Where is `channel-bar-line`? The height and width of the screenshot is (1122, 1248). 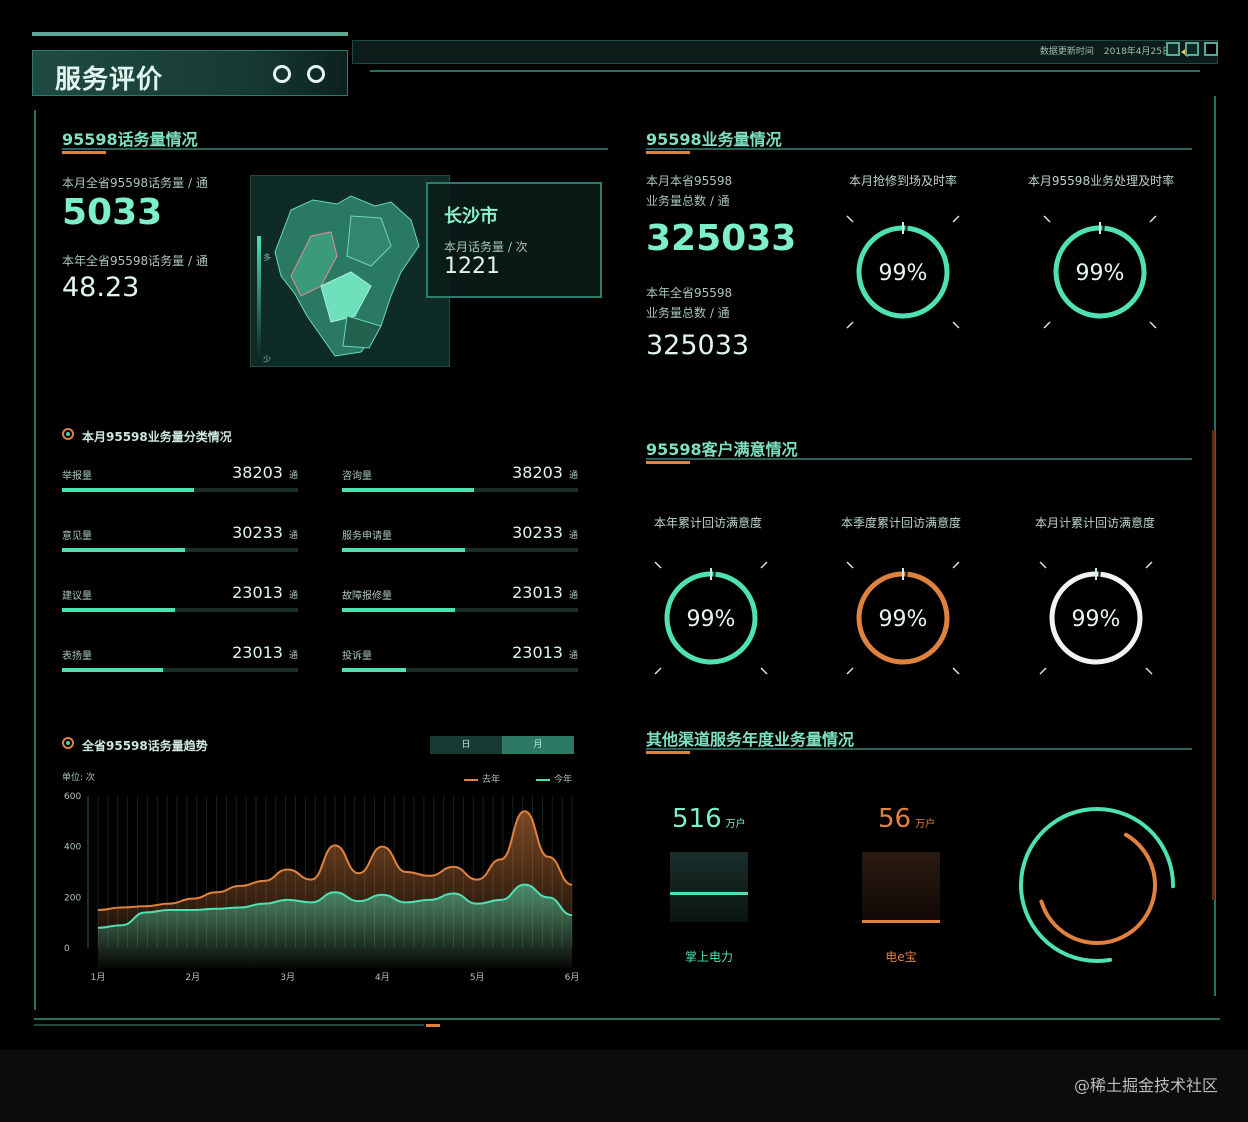
channel-bar-line is located at coordinates (709, 893).